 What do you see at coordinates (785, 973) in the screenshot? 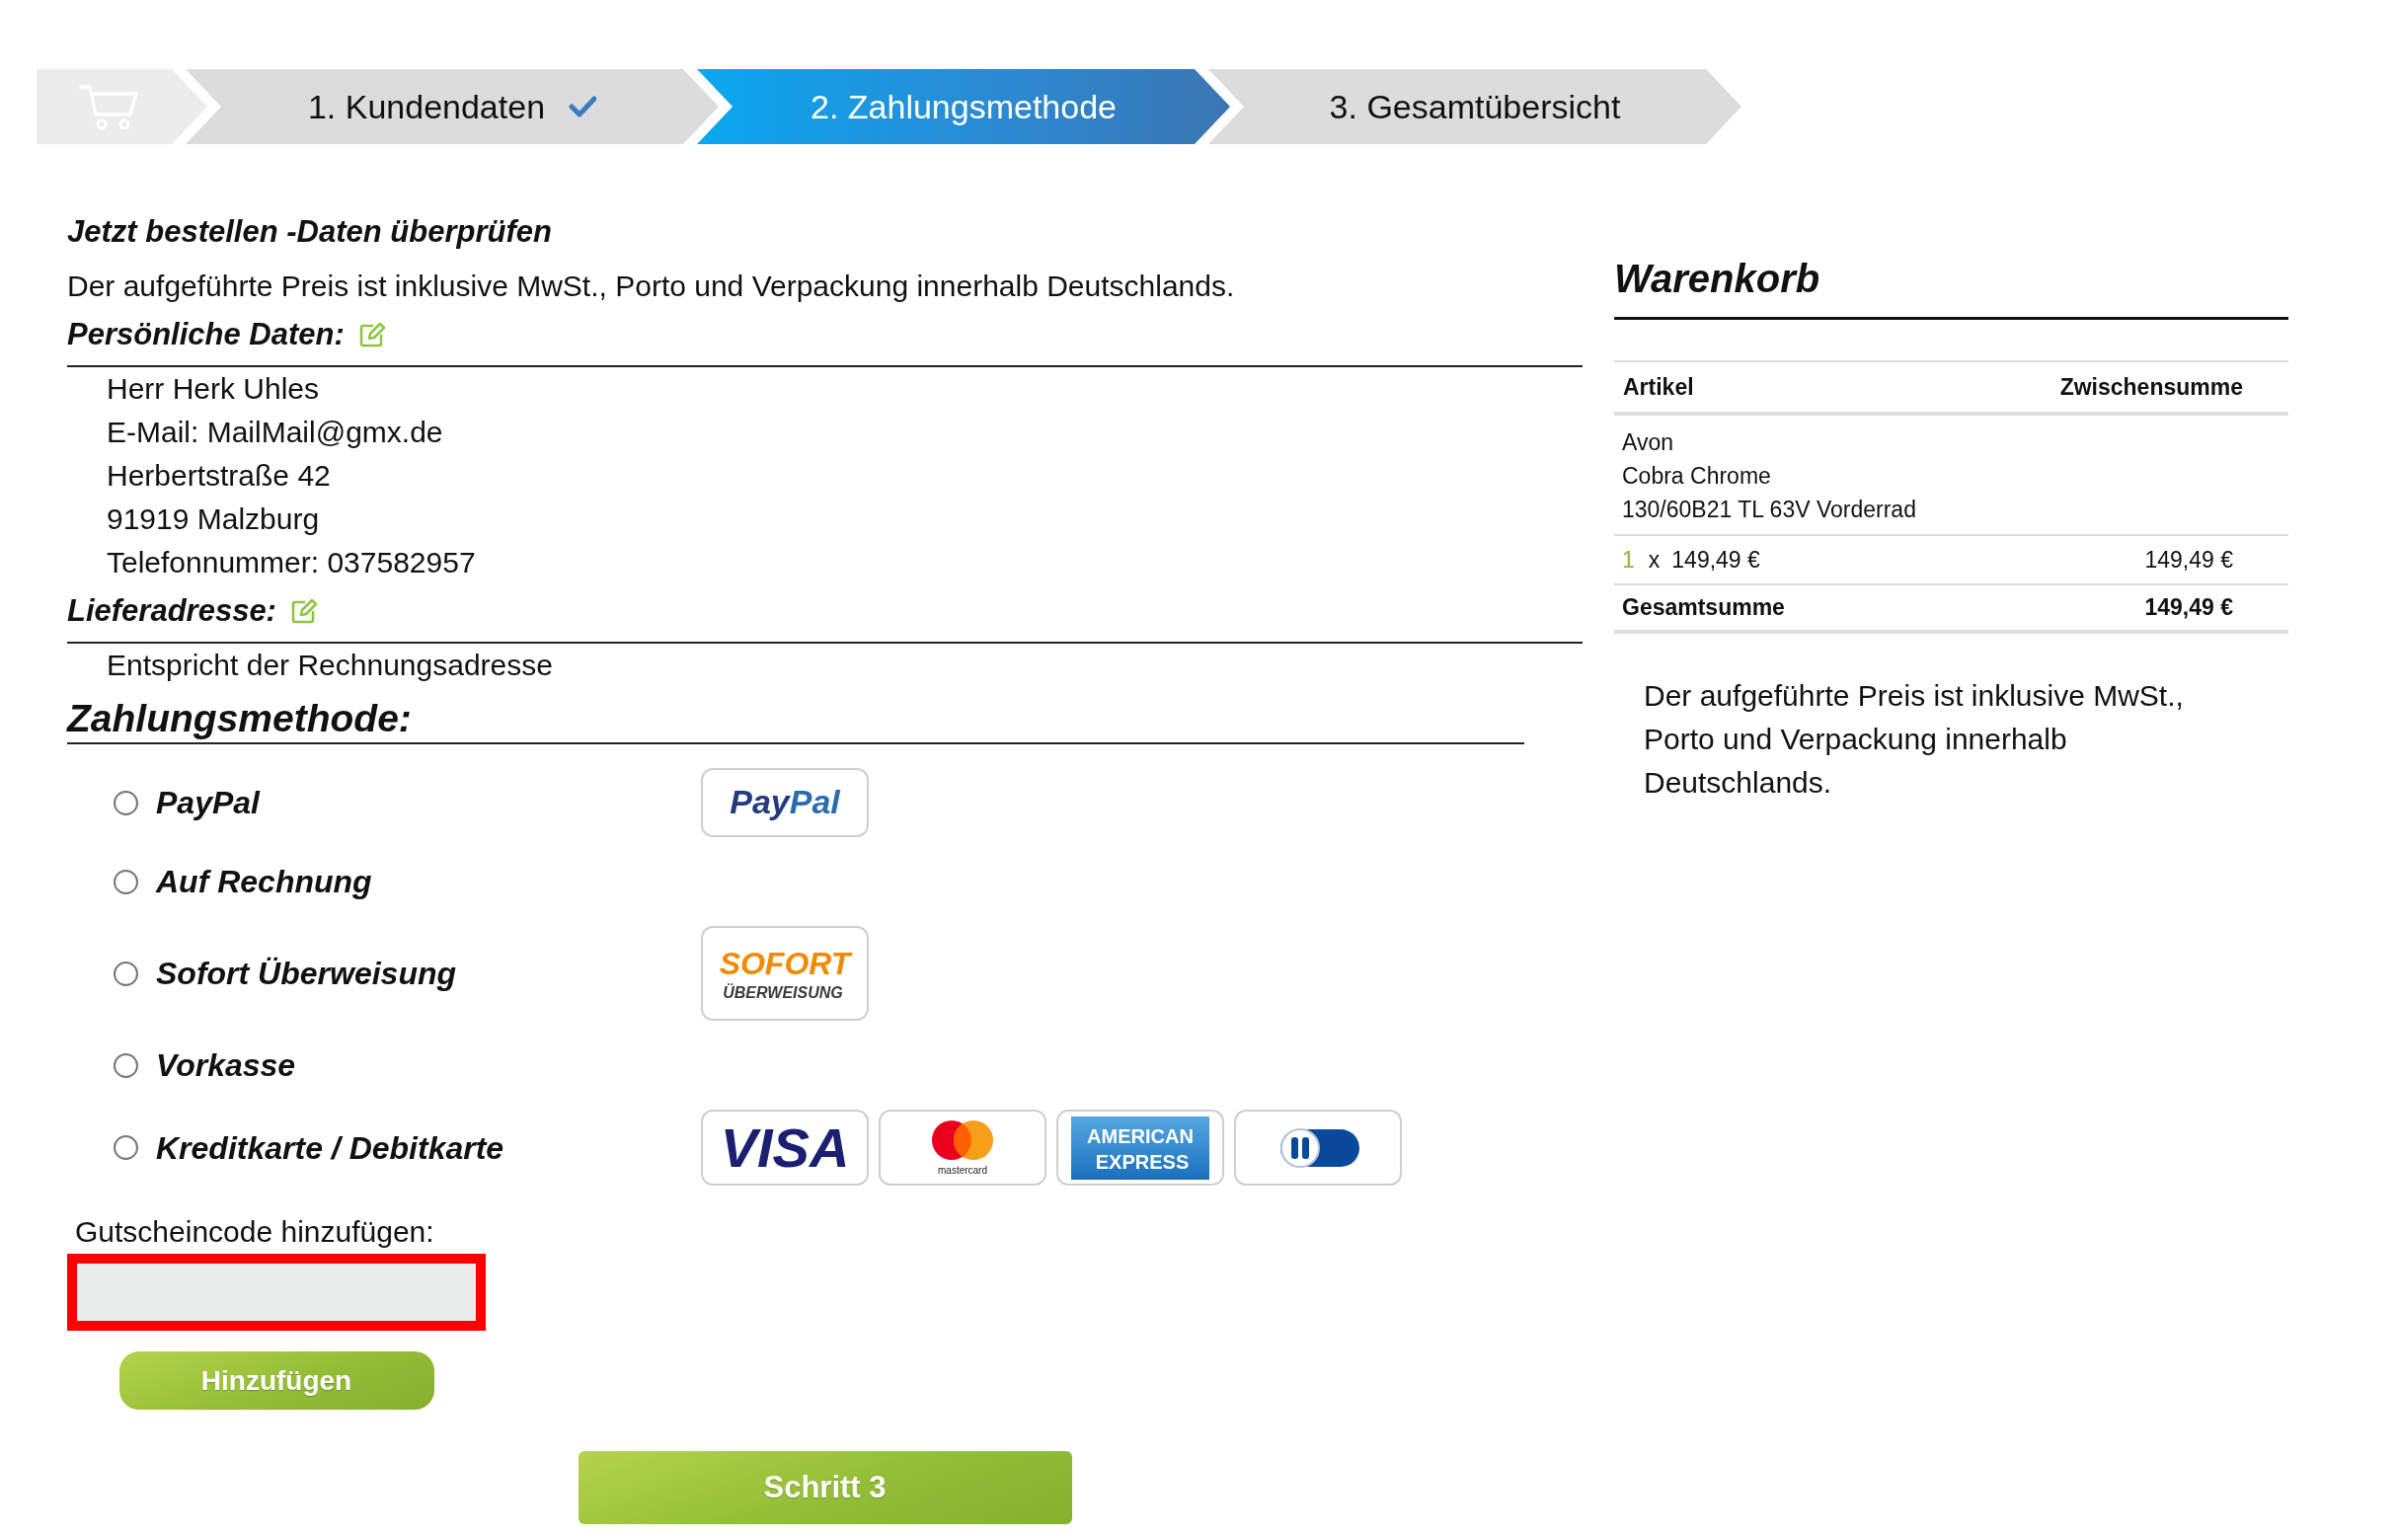
I see `sofort-logo: SOFORT ÜBERWEISUNG` at bounding box center [785, 973].